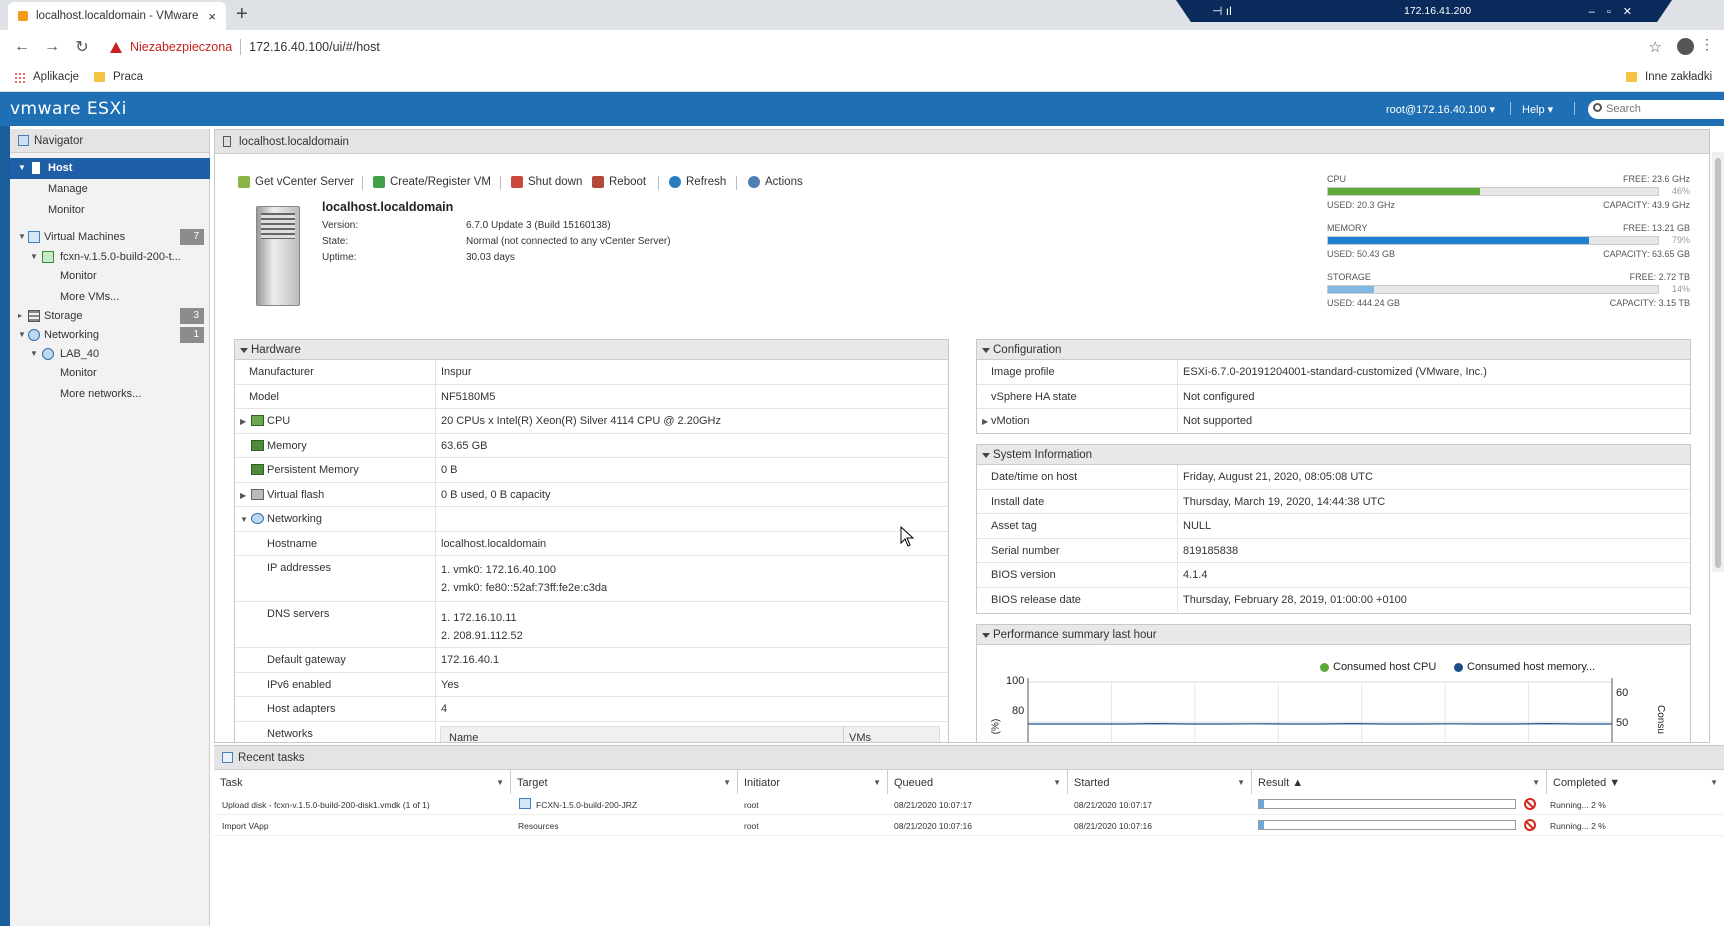  What do you see at coordinates (1707, 44) in the screenshot?
I see `browser-menu-icon: ⋮` at bounding box center [1707, 44].